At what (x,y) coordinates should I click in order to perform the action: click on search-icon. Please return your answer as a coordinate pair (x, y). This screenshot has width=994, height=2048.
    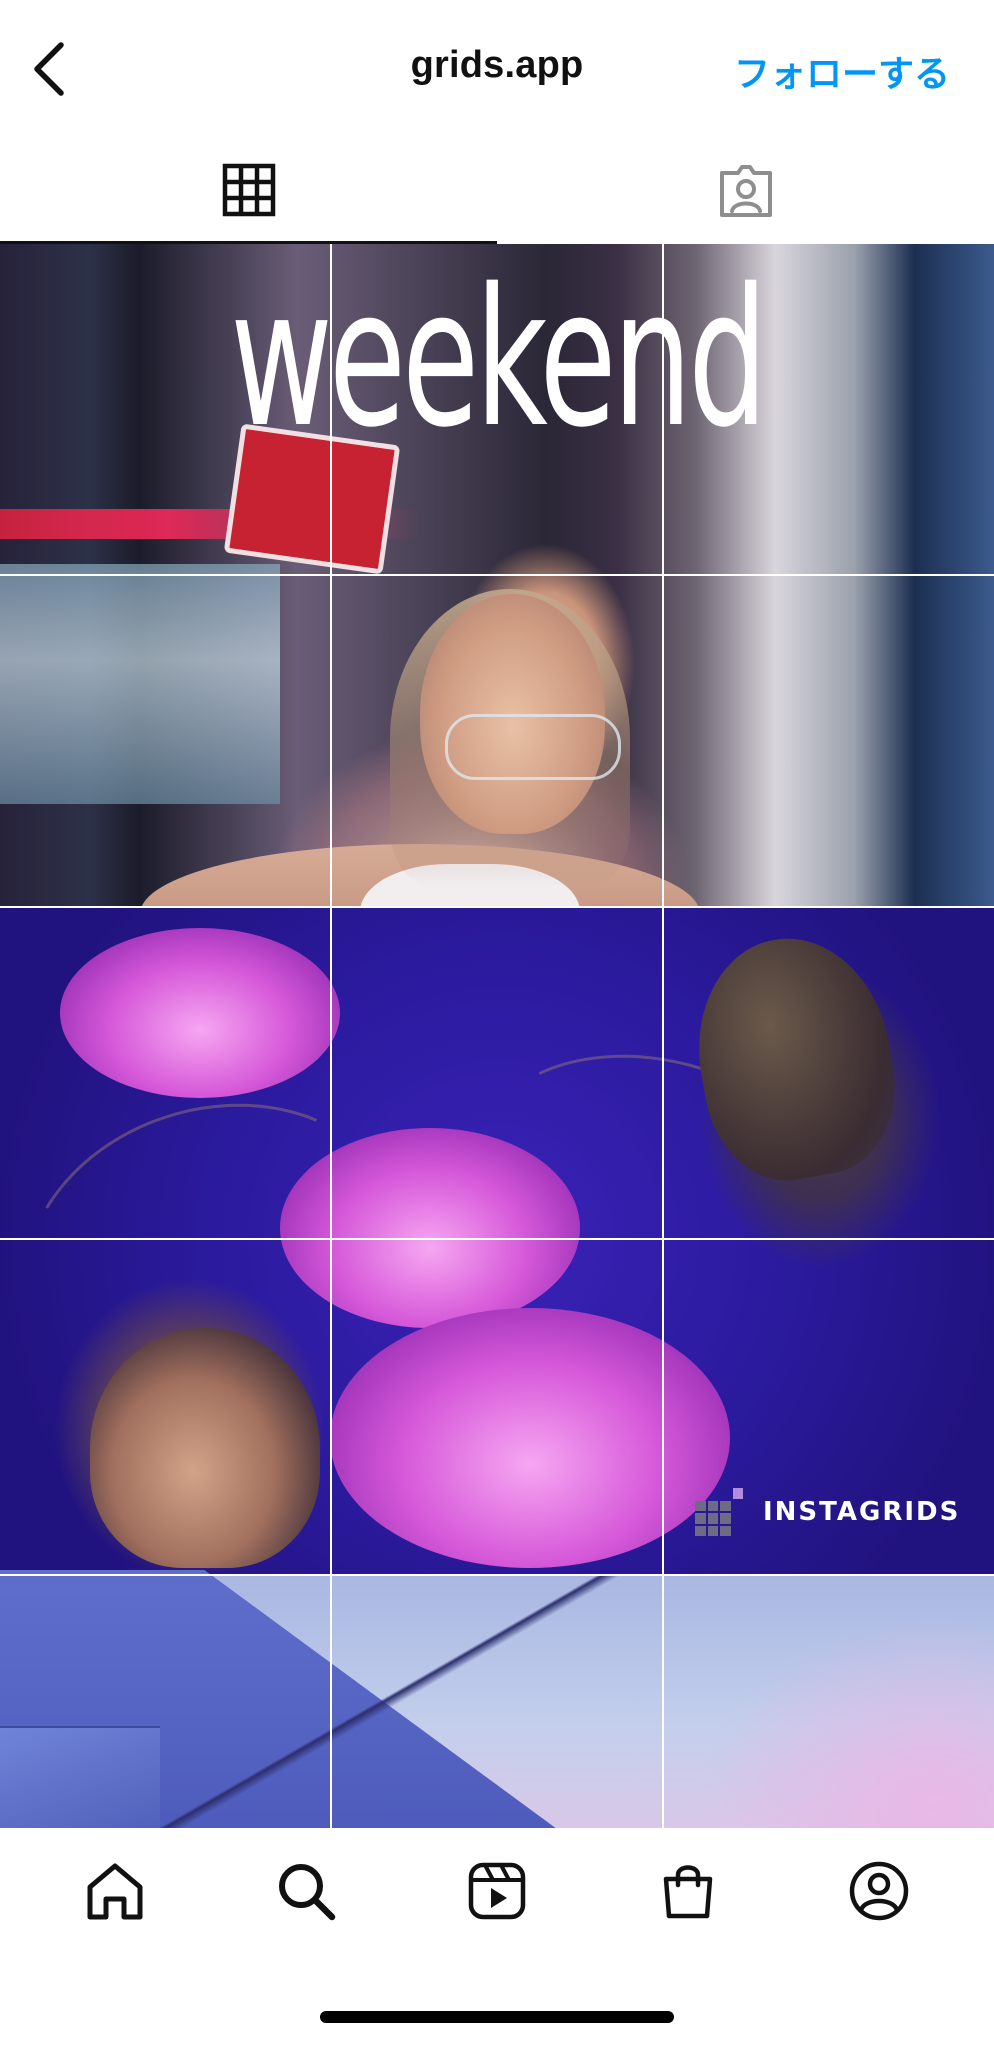
    Looking at the image, I should click on (306, 1893).